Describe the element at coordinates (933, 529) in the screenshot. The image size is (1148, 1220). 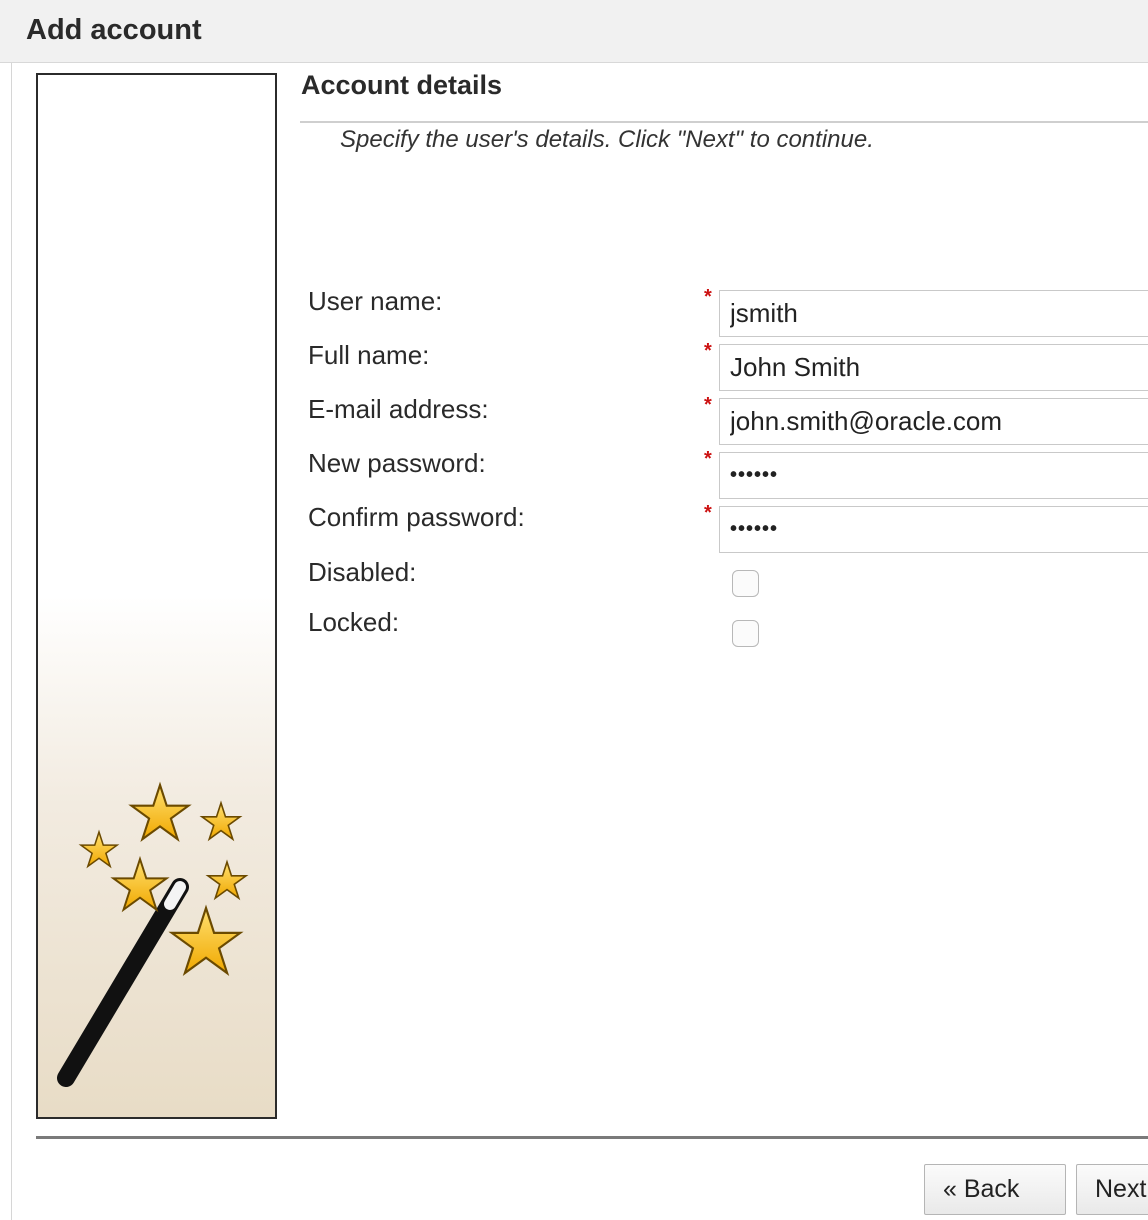
I see `confirm-password-input` at that location.